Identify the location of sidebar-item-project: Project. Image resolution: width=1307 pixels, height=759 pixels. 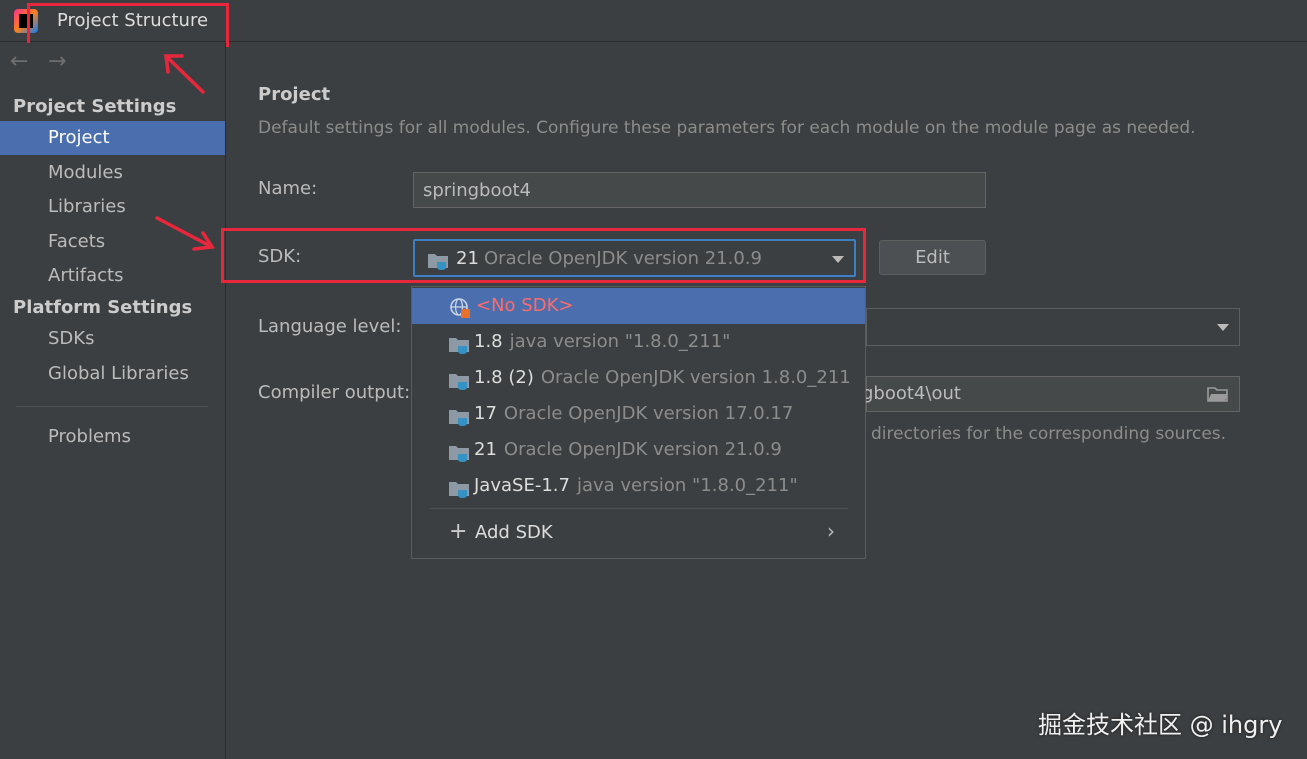
(112, 138).